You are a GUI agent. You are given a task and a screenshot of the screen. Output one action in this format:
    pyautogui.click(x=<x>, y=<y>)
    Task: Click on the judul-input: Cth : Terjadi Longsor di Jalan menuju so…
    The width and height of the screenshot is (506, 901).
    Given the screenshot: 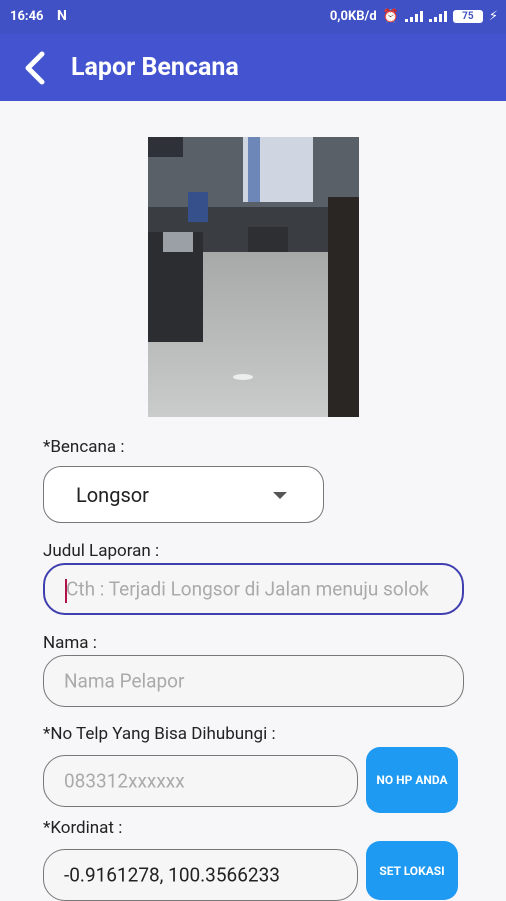 What is the action you would take?
    pyautogui.click(x=253, y=589)
    